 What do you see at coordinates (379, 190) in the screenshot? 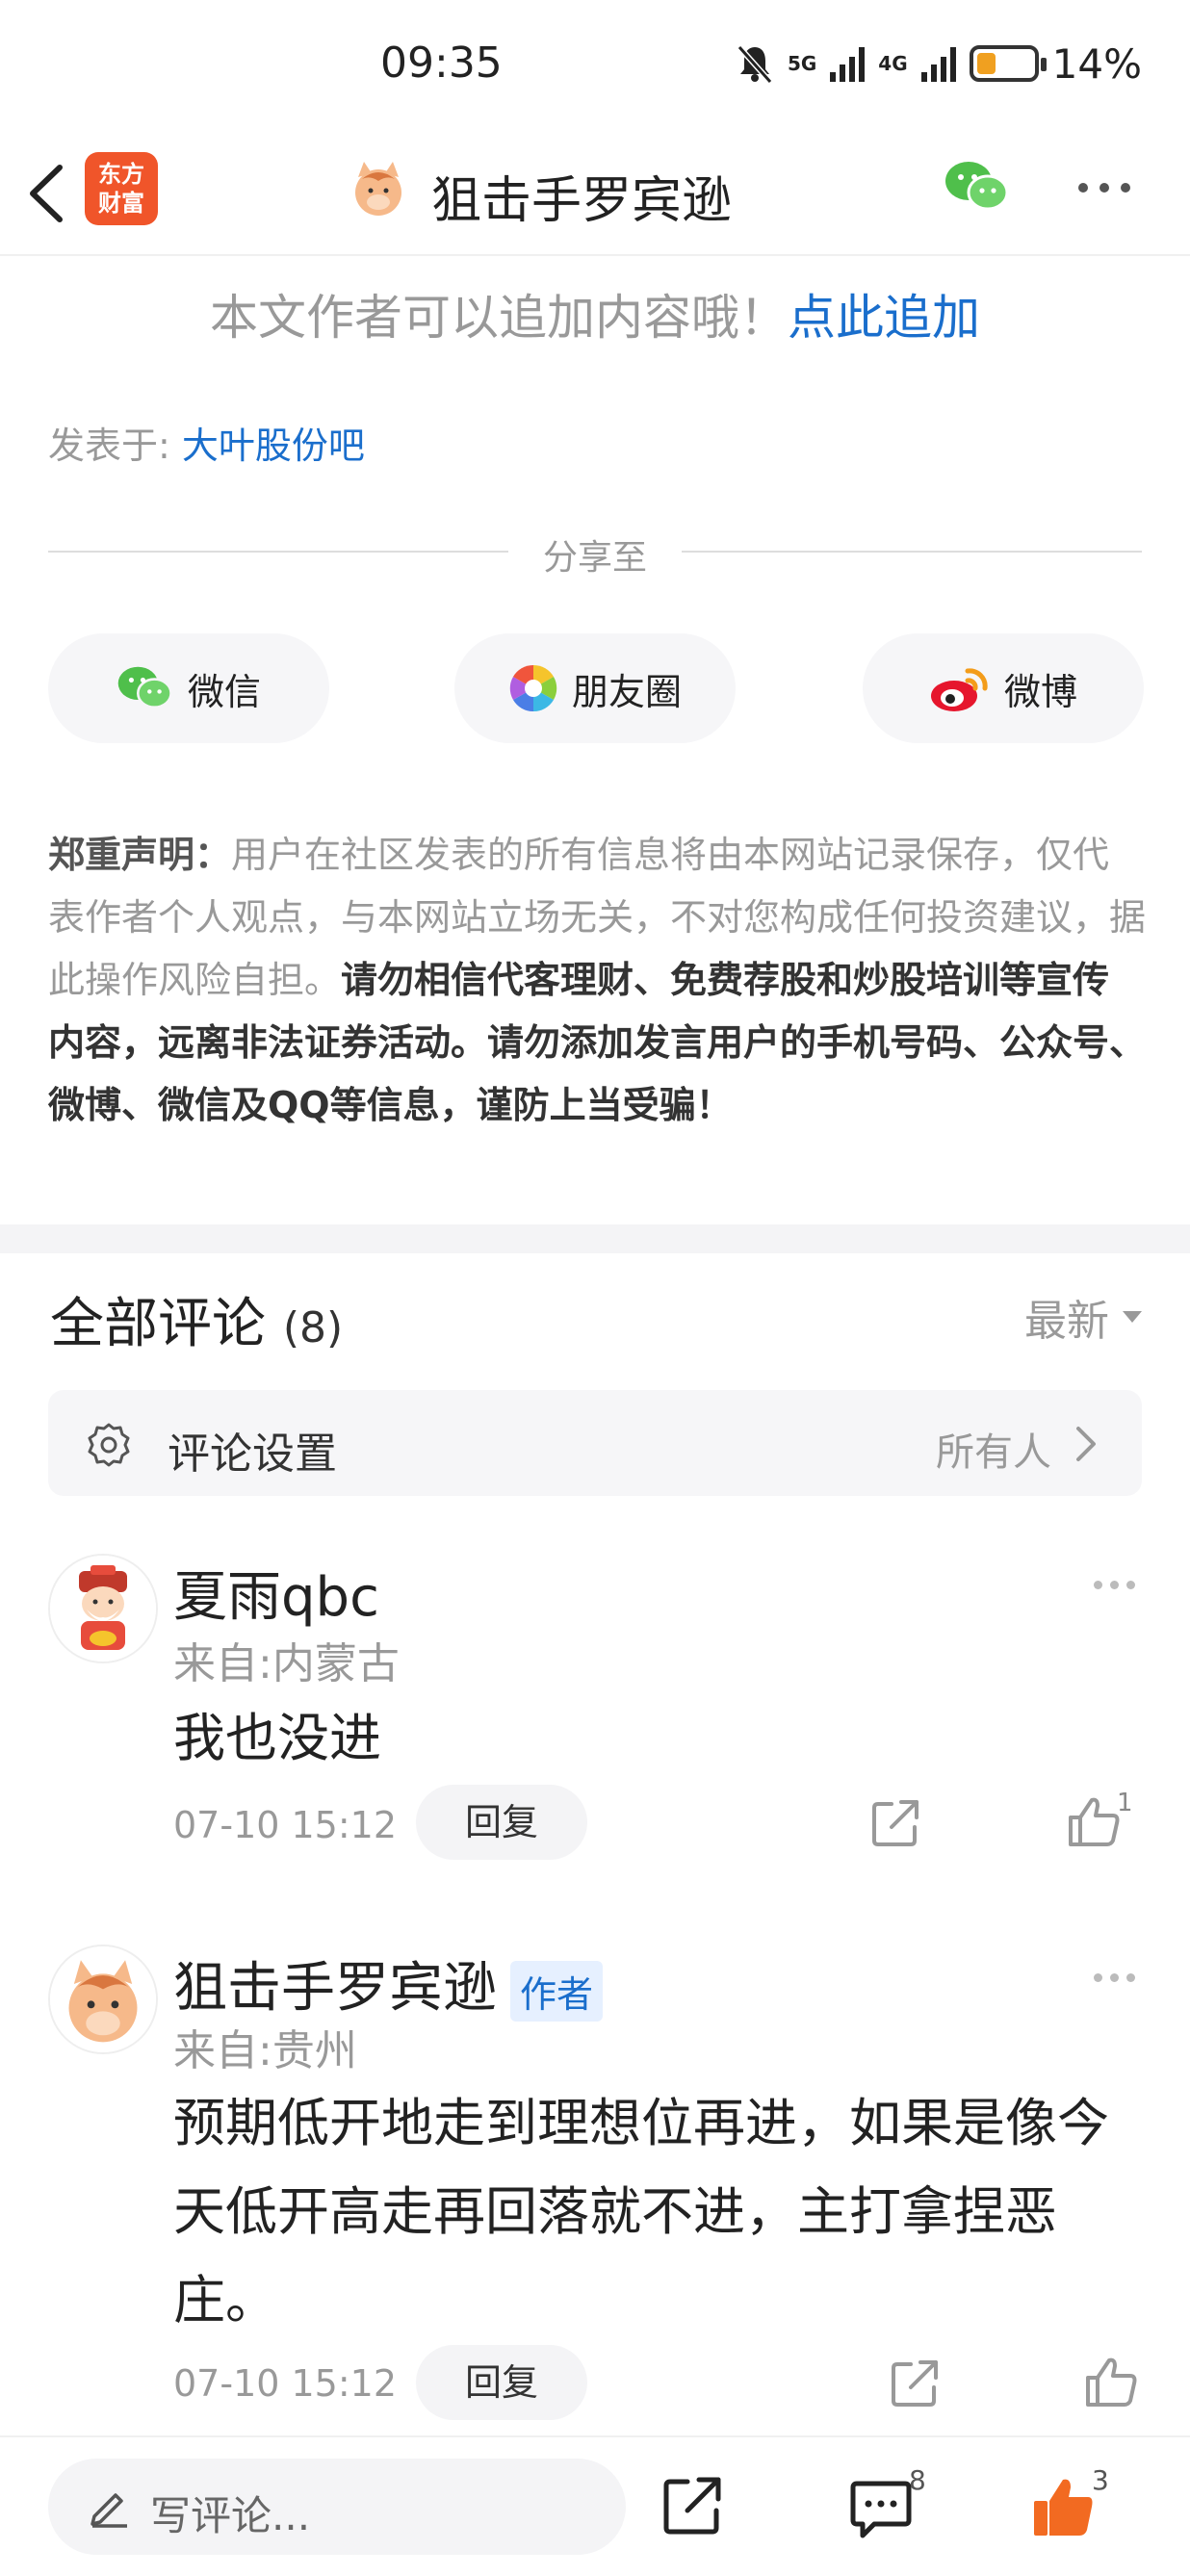
I see `author-avatar-icon` at bounding box center [379, 190].